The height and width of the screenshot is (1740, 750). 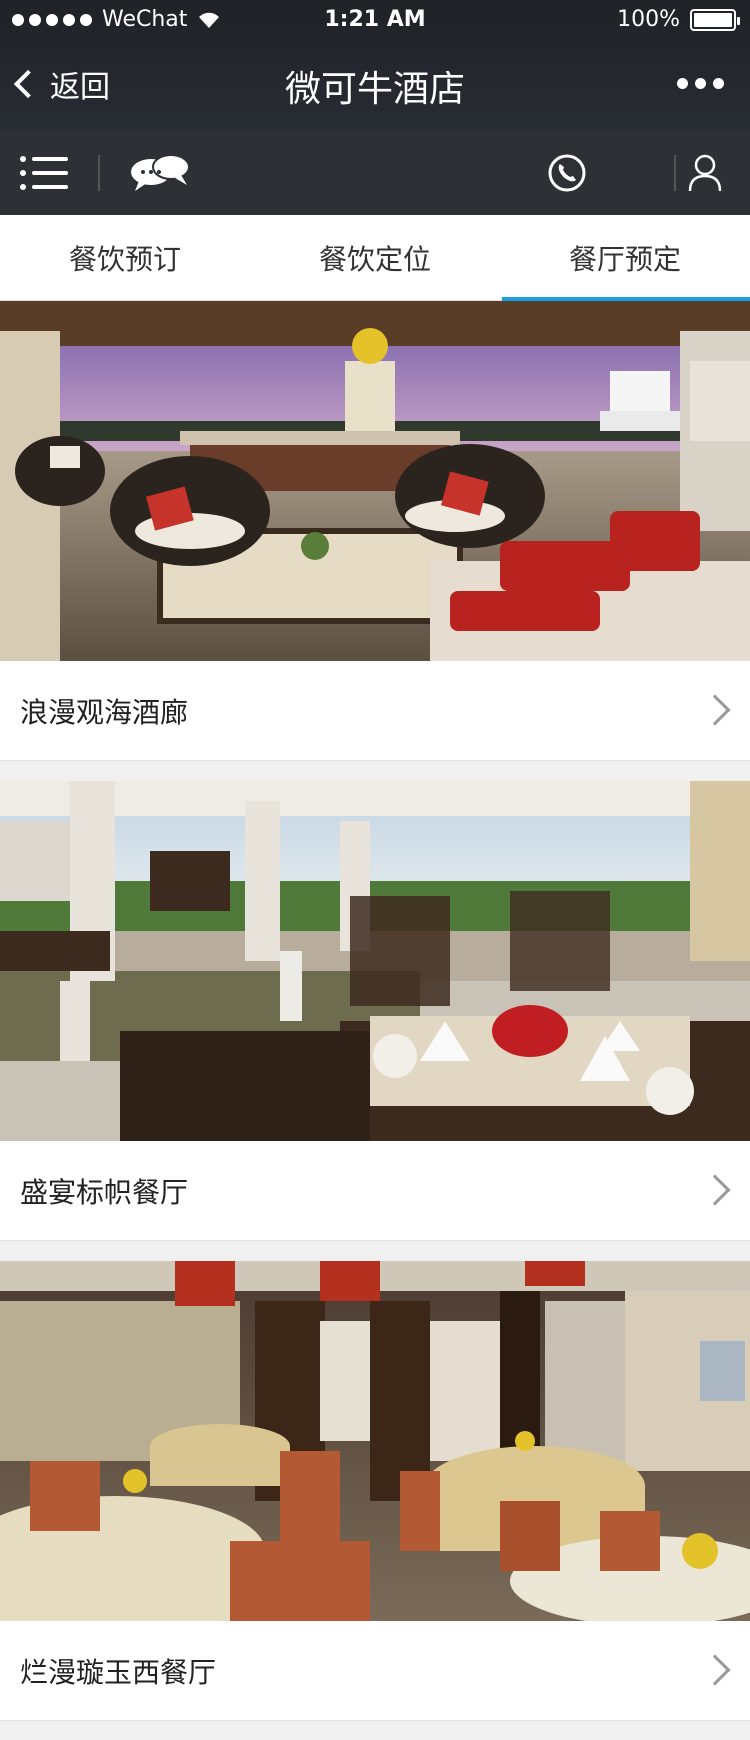 I want to click on tab-label: 餐厅预定, so click(x=624, y=259).